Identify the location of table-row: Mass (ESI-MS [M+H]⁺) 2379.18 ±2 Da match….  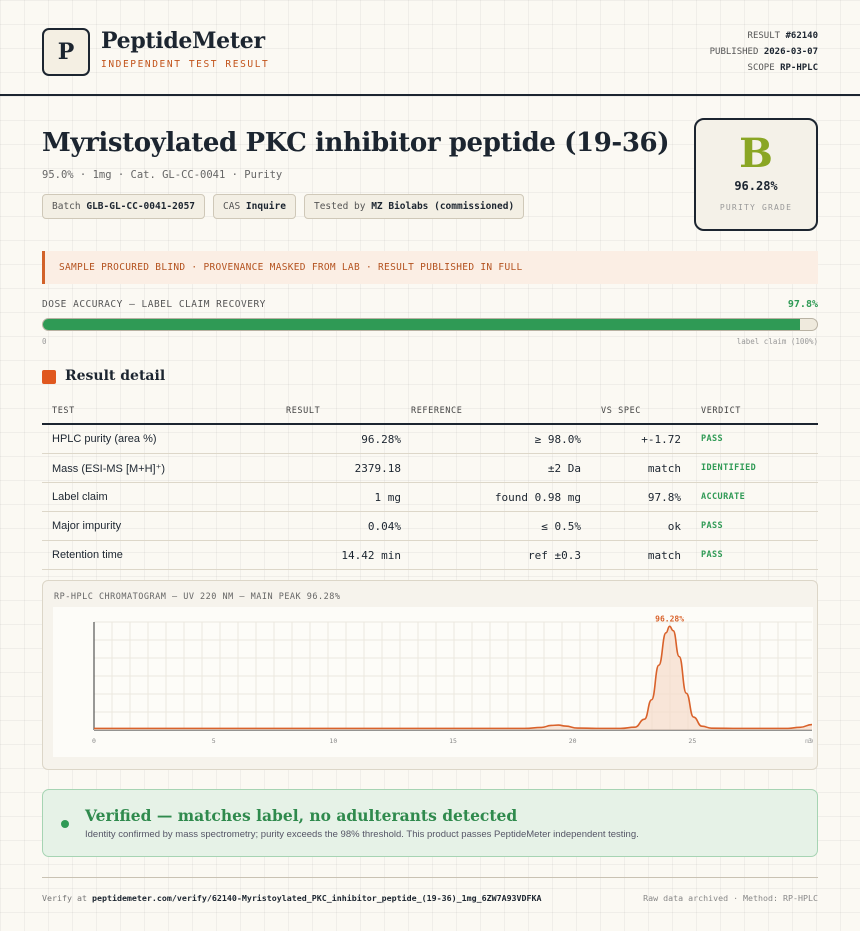
(430, 468).